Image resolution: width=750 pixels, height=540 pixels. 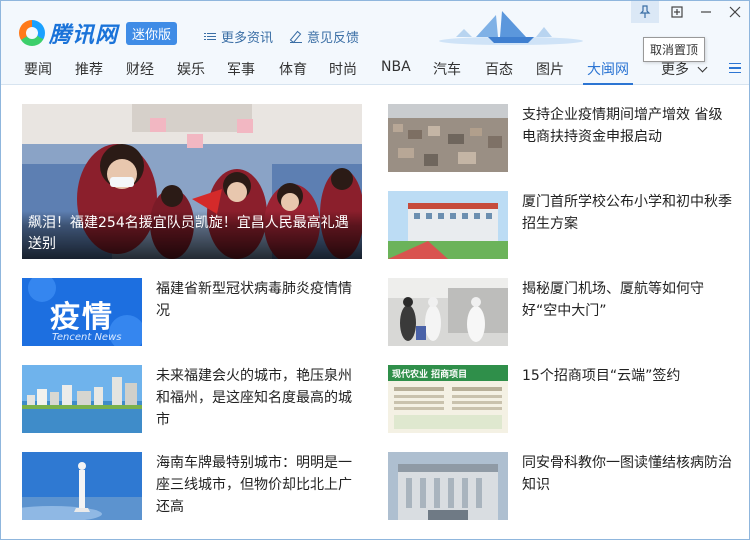 I want to click on town-aerial-thumb, so click(x=448, y=138).